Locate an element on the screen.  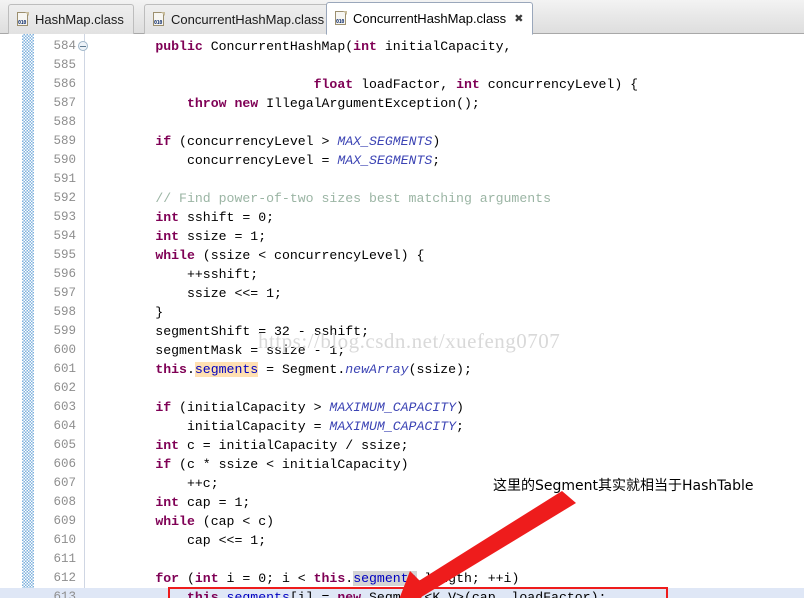
editor-tab-1: 010 ConcurrentHashMap.class is located at coordinates (239, 19).